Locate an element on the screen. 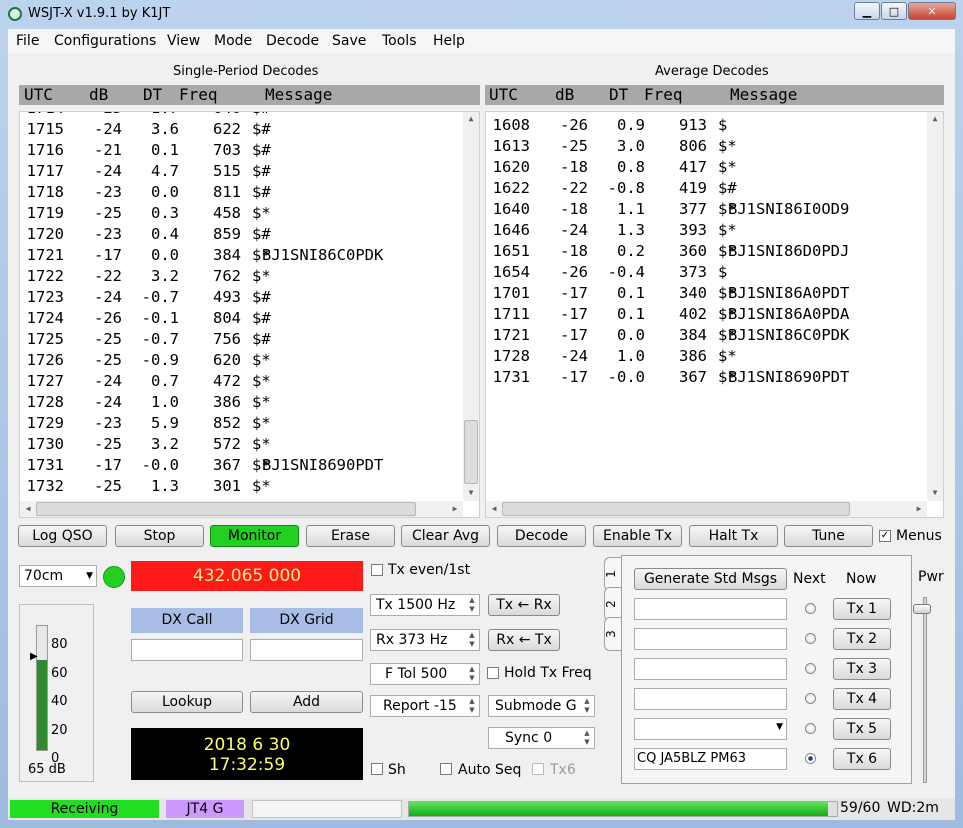  table-row: 1651 -18 0.2 360 $* BJ1SNI86D0PDJ is located at coordinates (706, 251).